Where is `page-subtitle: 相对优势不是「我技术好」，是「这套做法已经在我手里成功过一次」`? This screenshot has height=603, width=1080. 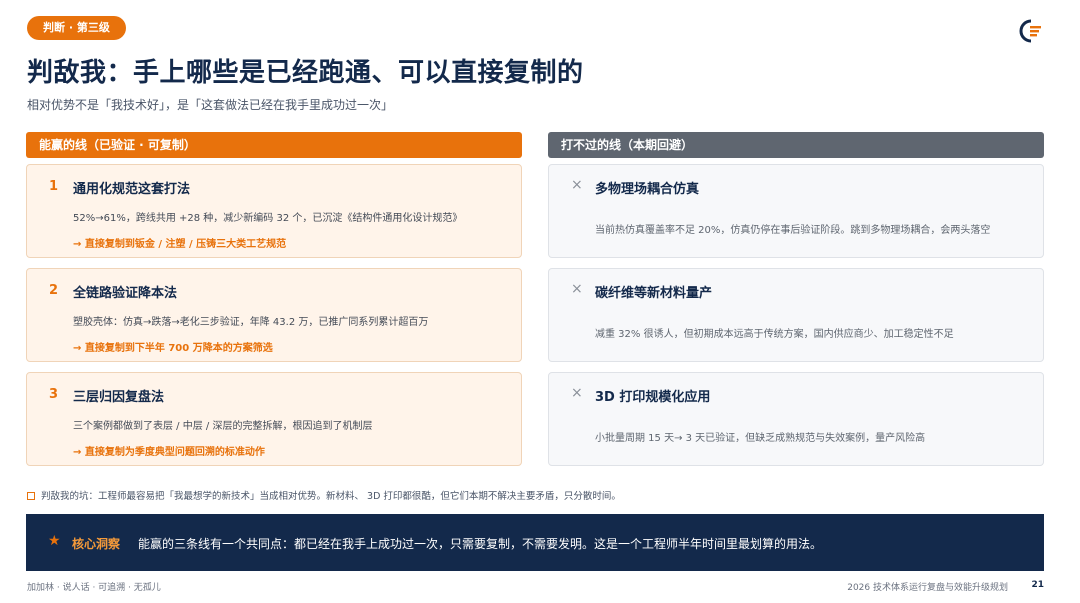 page-subtitle: 相对优势不是「我技术好」，是「这套做法已经在我手里成功过一次」 is located at coordinates (210, 105).